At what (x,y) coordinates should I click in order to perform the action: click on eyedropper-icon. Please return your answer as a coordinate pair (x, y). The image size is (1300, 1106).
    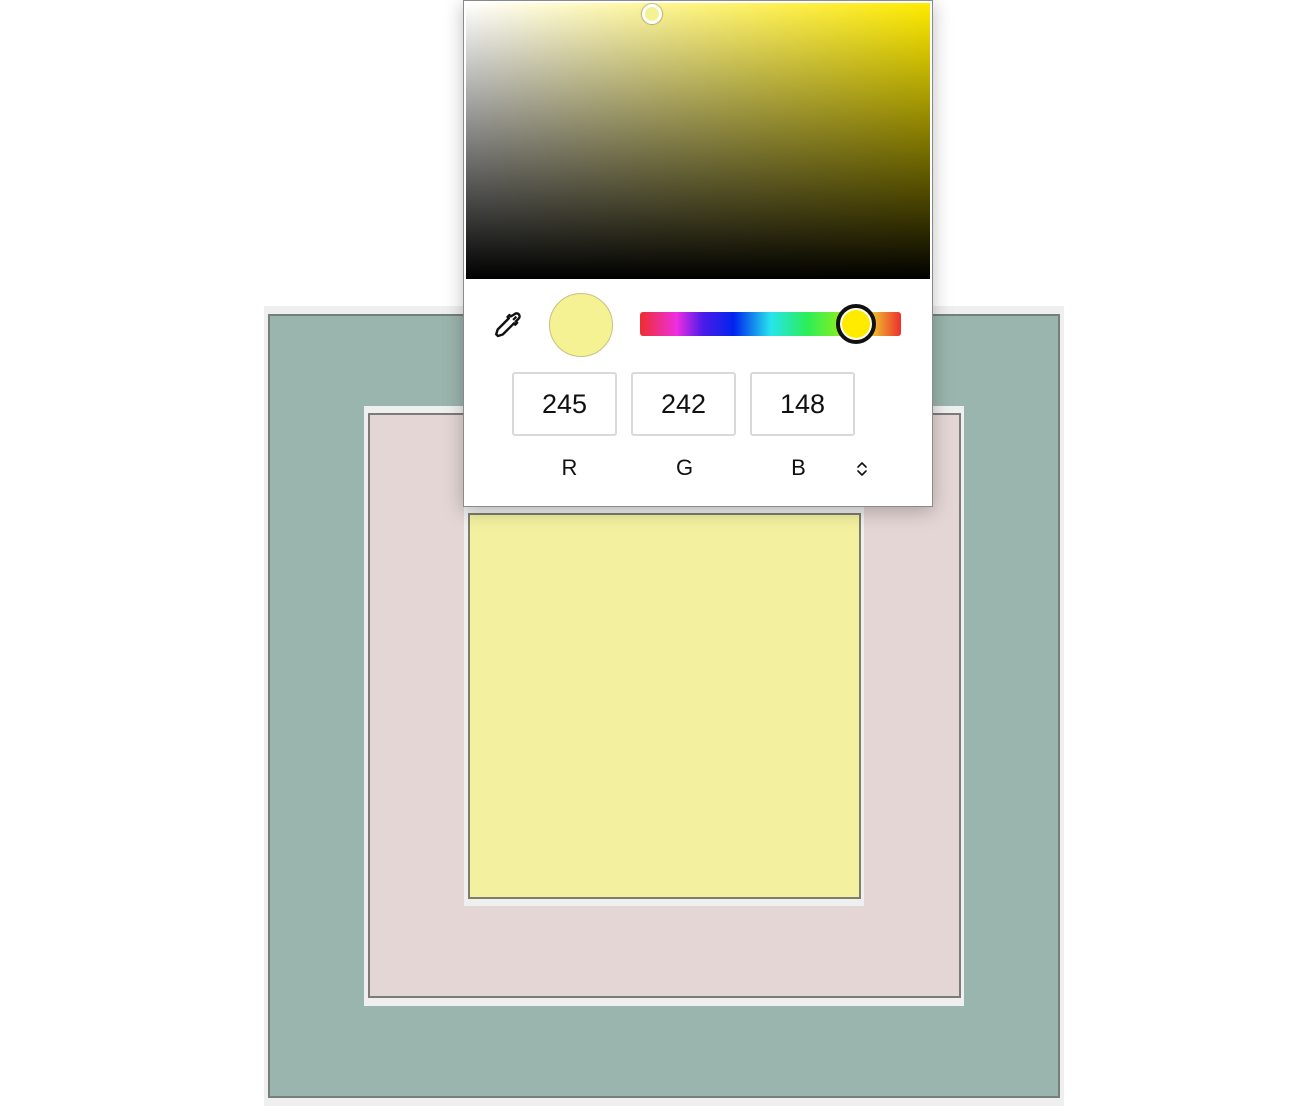
    Looking at the image, I should click on (508, 325).